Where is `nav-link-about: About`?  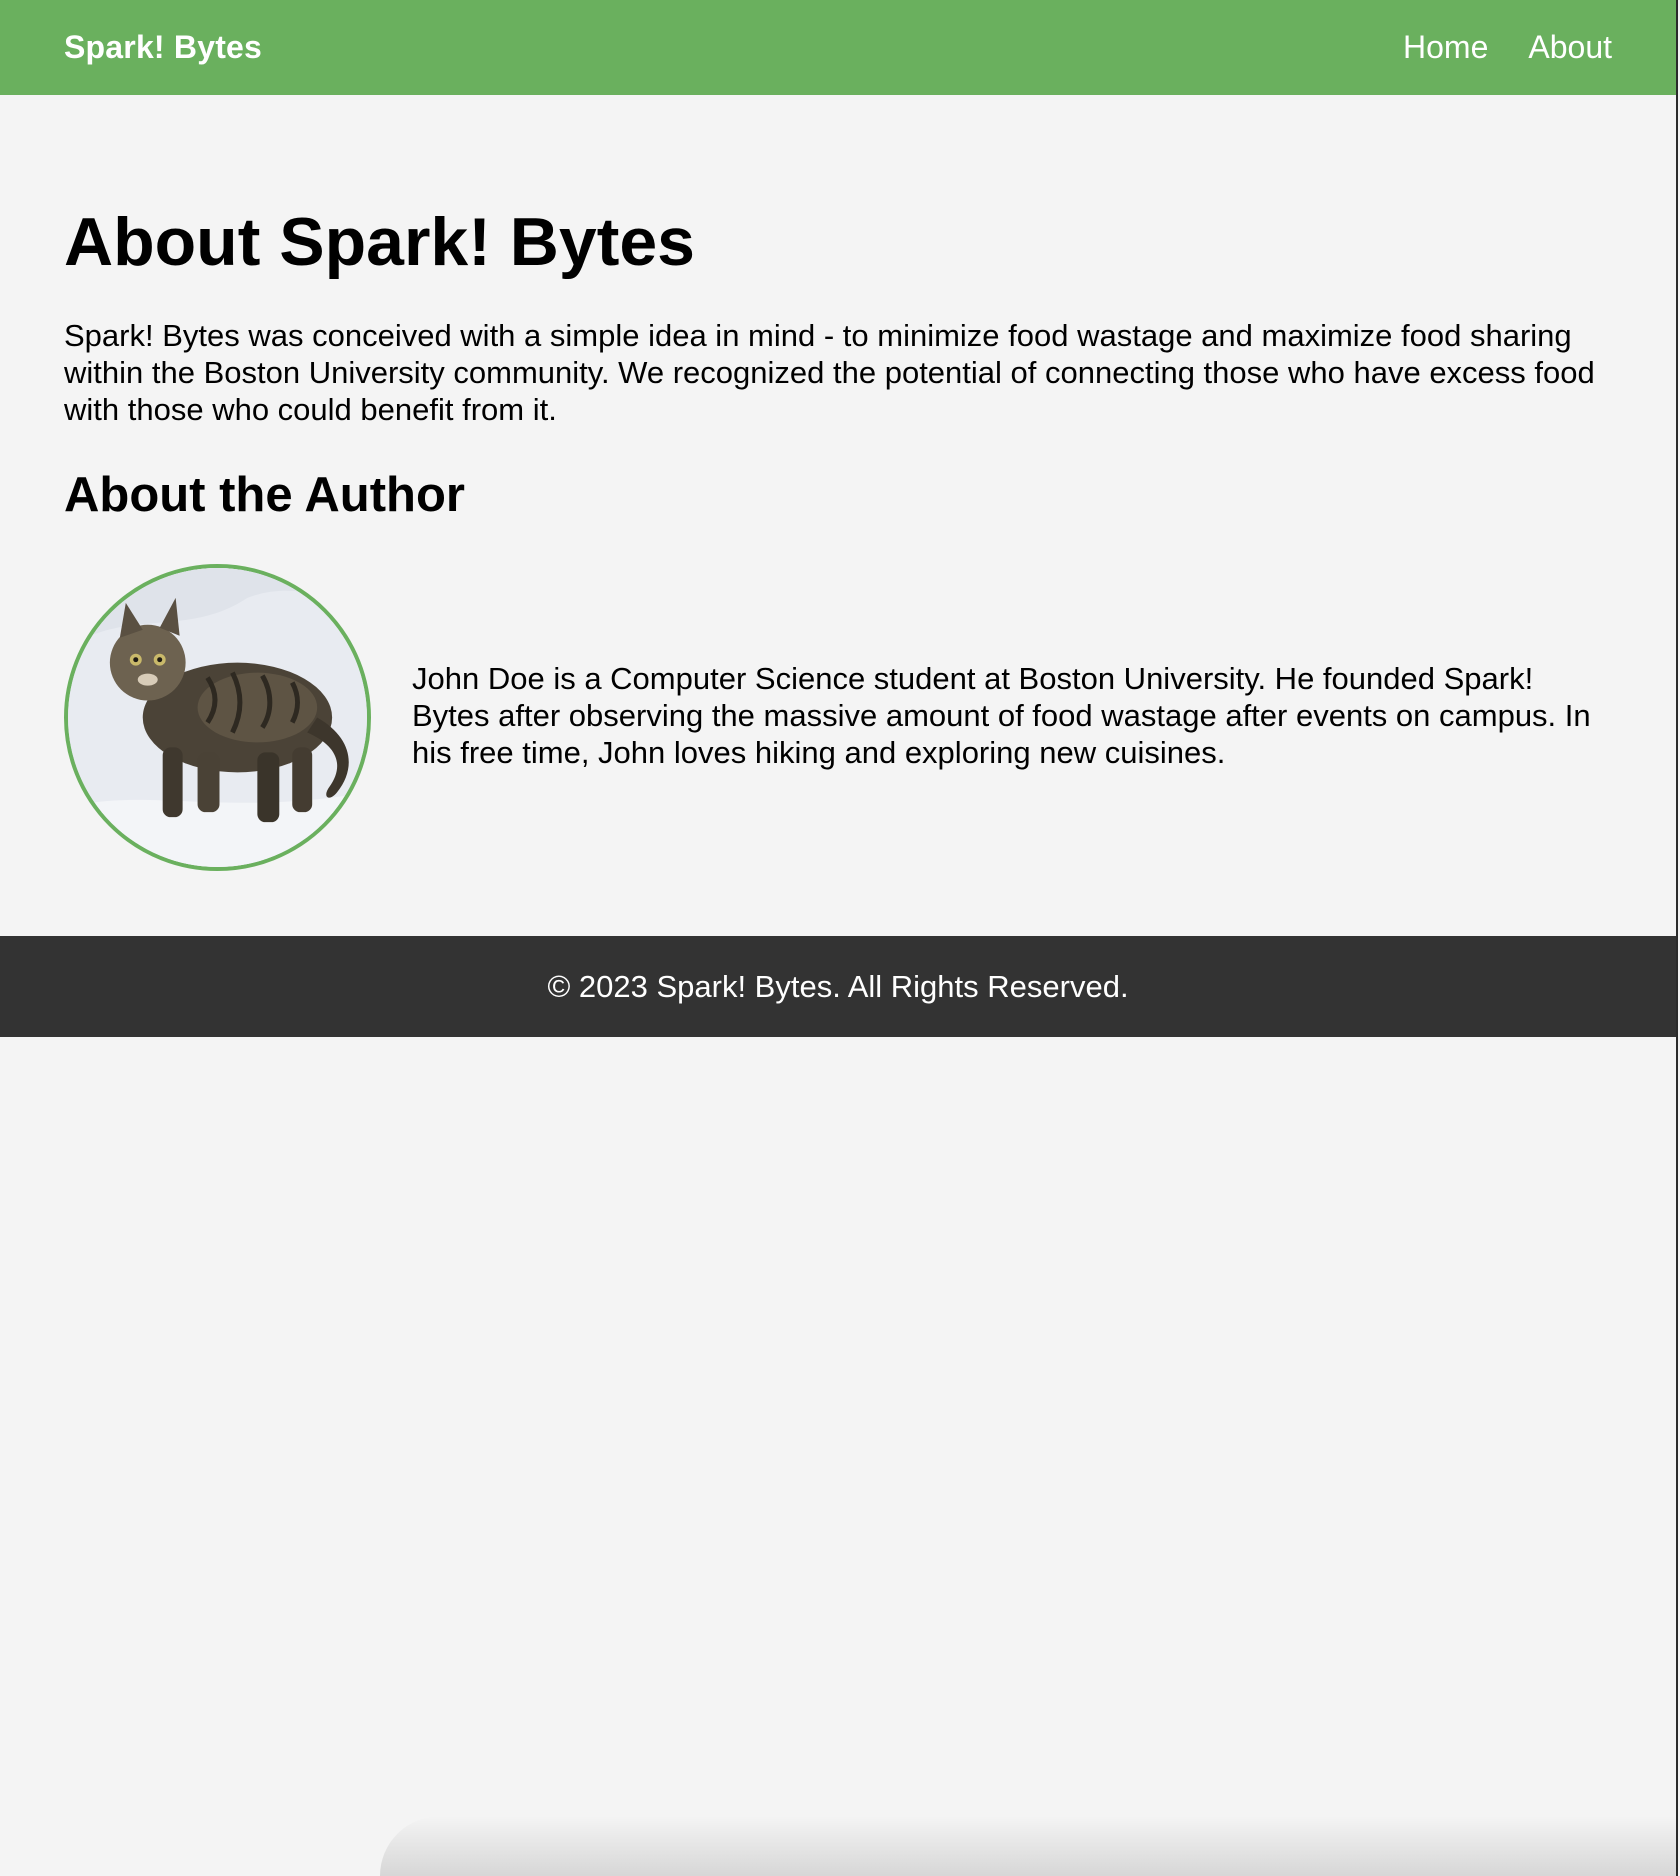
nav-link-about: About is located at coordinates (1570, 47).